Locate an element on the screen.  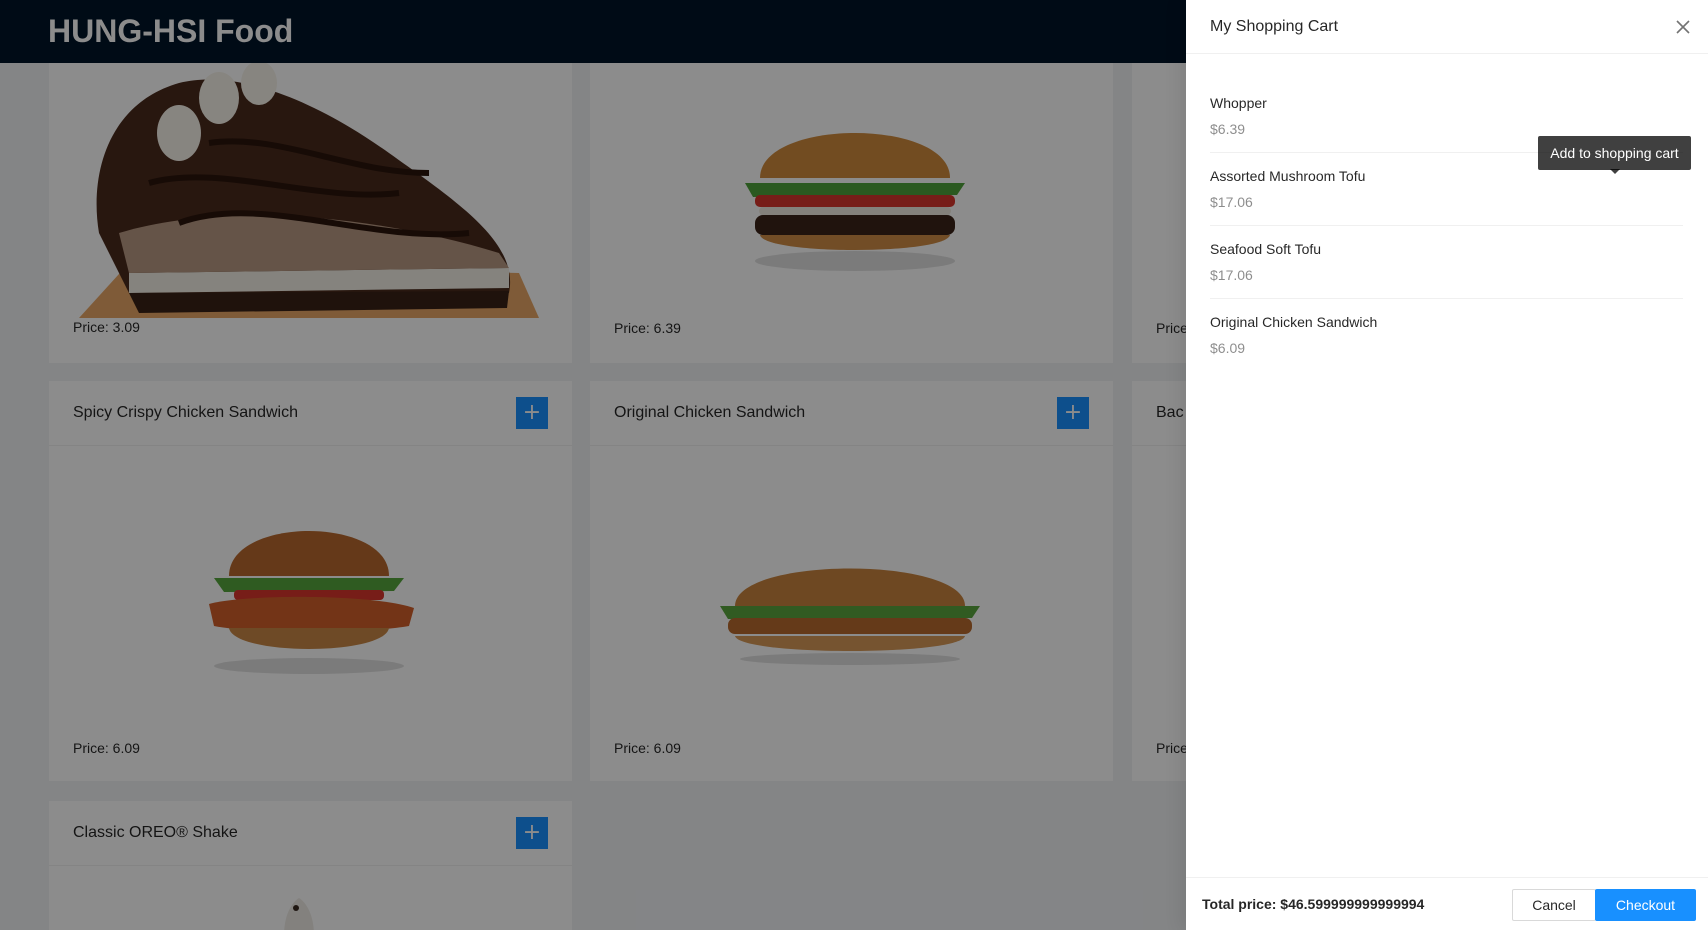
drawer-header: My Shopping Cart is located at coordinates (1447, 27).